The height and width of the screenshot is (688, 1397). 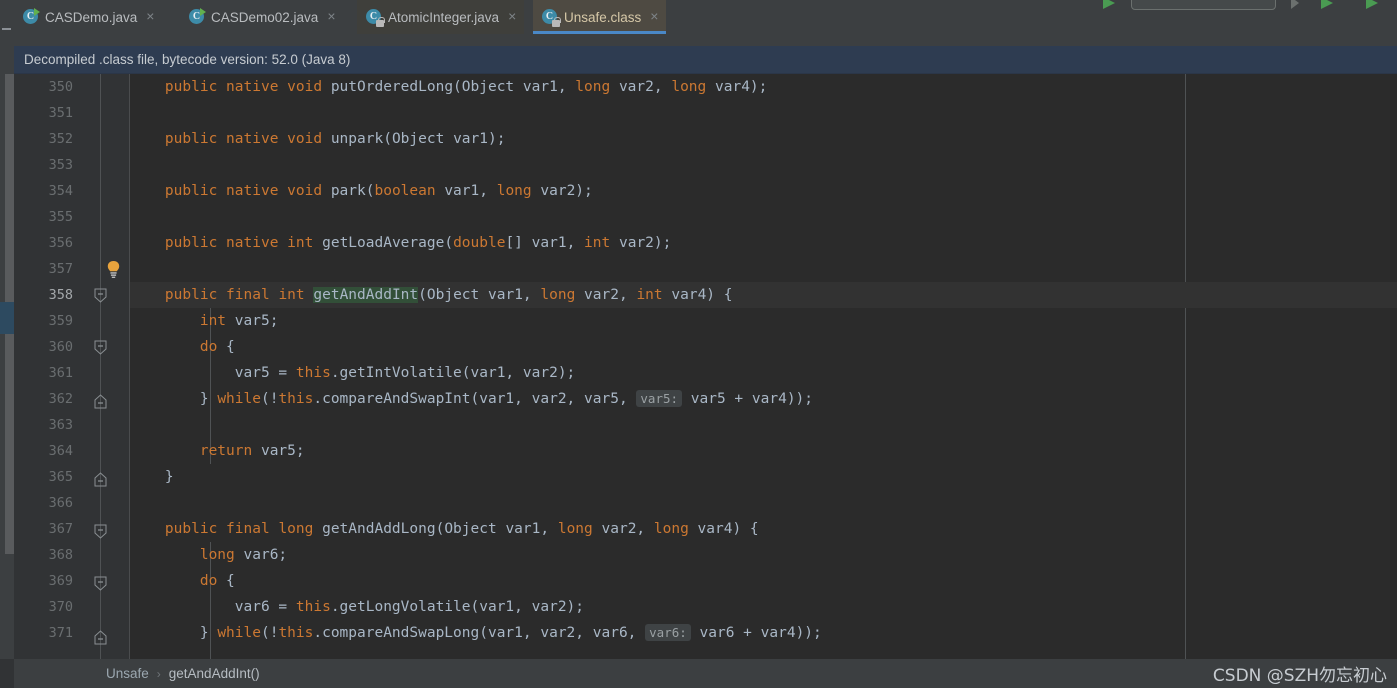 What do you see at coordinates (158, 673) in the screenshot?
I see `chevron-right-icon: ›` at bounding box center [158, 673].